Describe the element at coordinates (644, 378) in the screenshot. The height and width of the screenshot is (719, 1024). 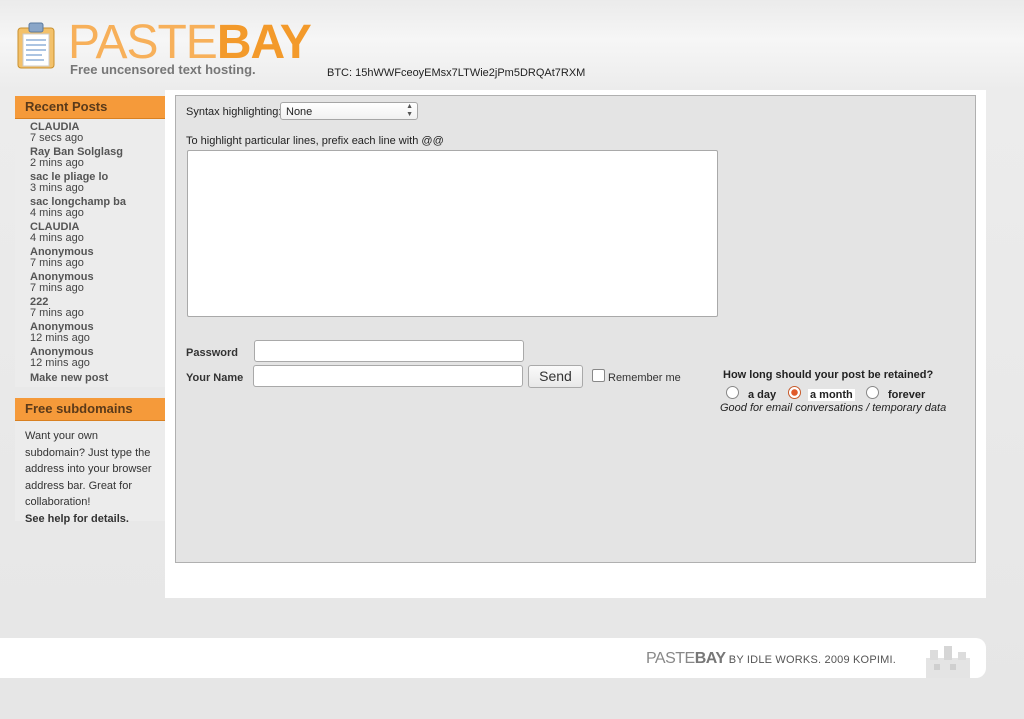
I see `remember-label: Remember me` at that location.